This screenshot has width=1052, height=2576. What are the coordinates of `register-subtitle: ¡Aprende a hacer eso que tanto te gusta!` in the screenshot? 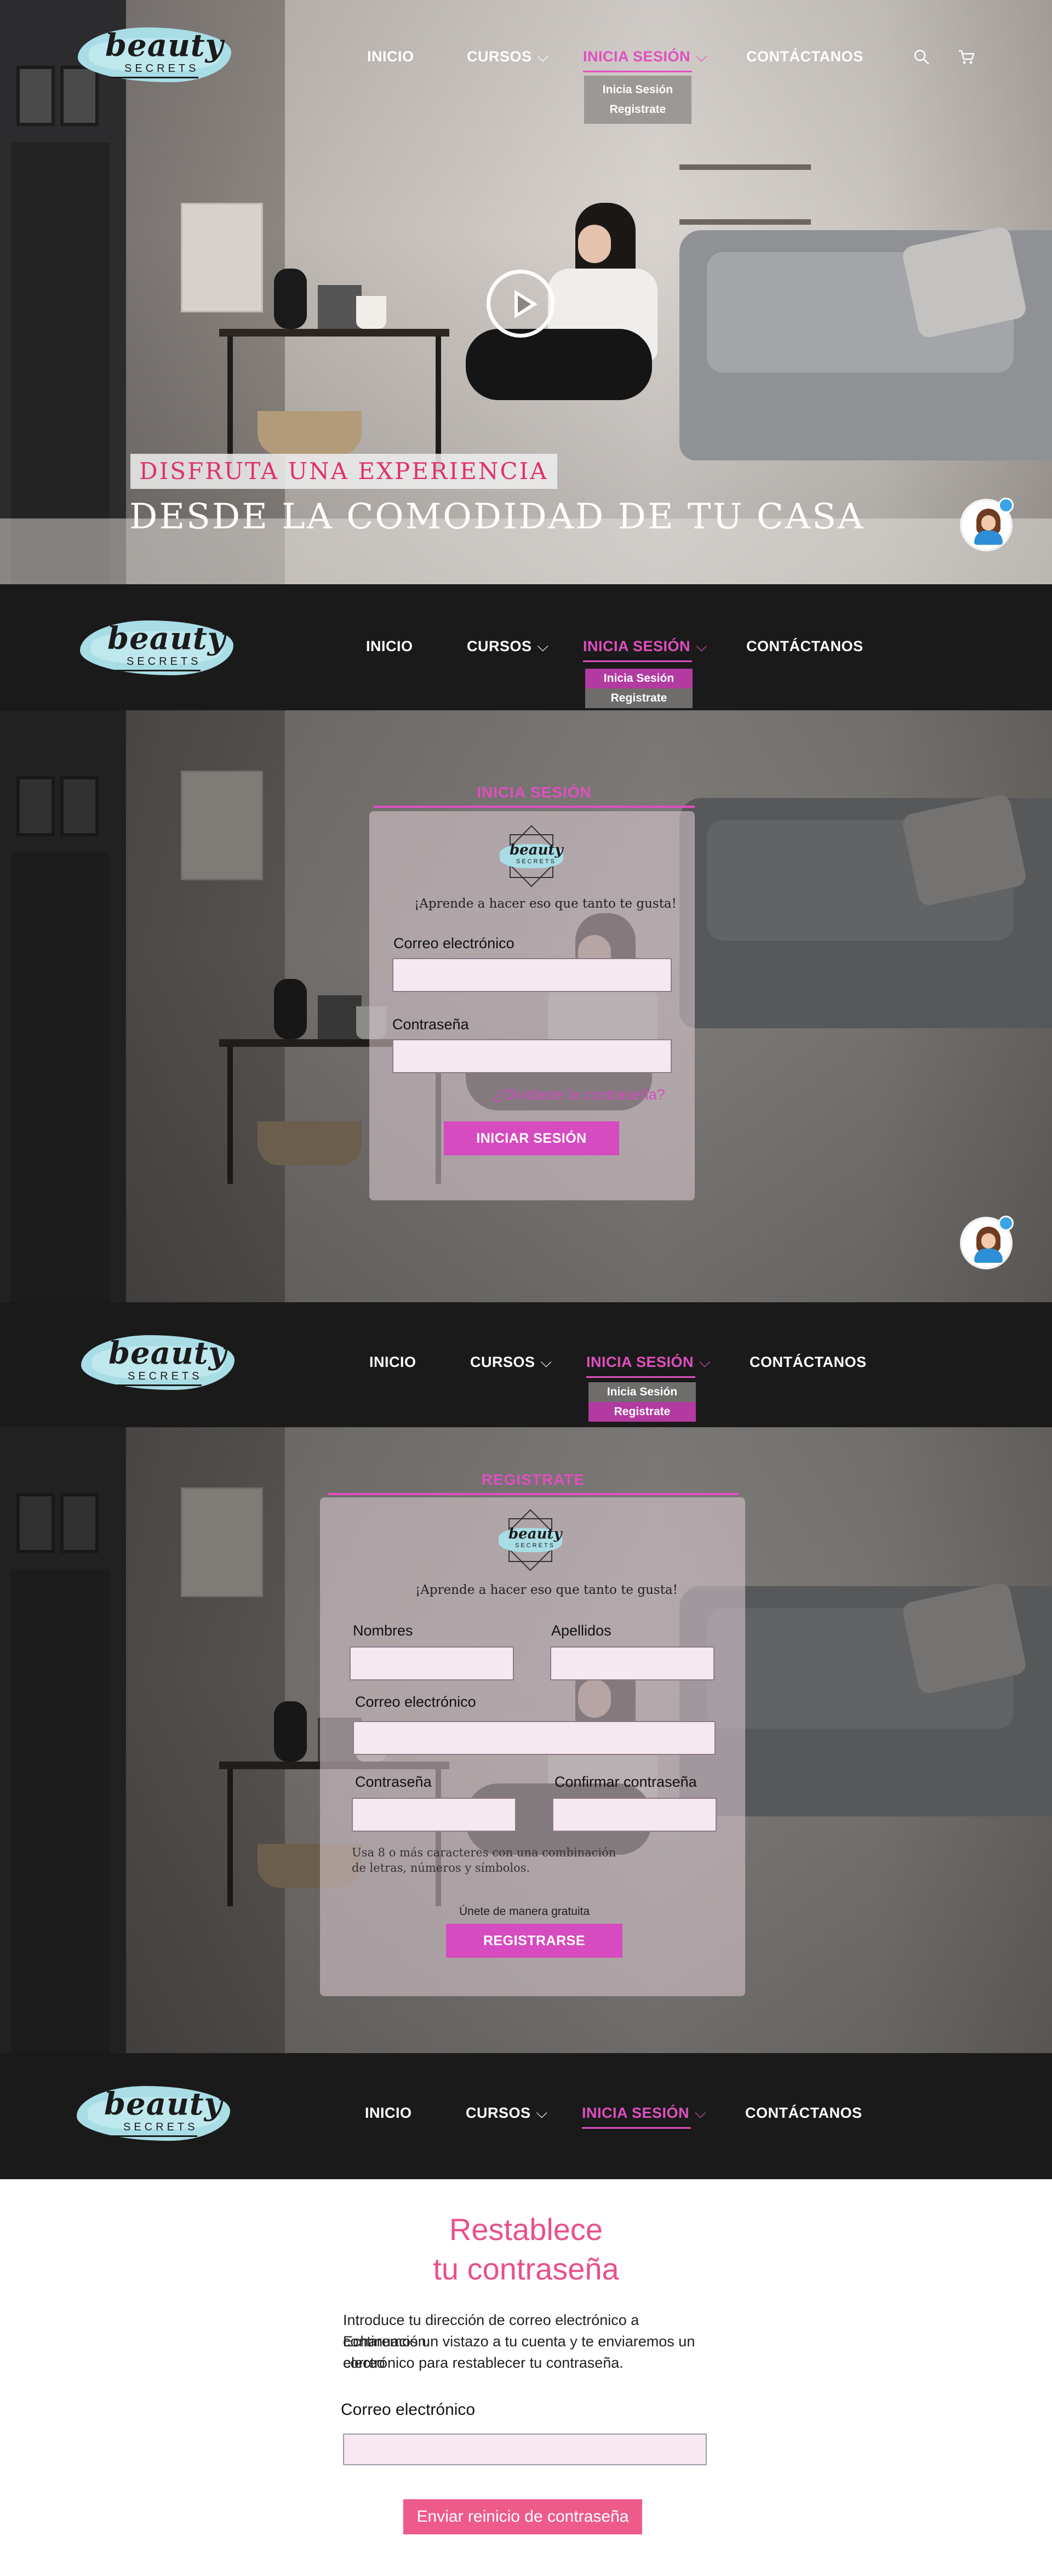 It's located at (547, 1590).